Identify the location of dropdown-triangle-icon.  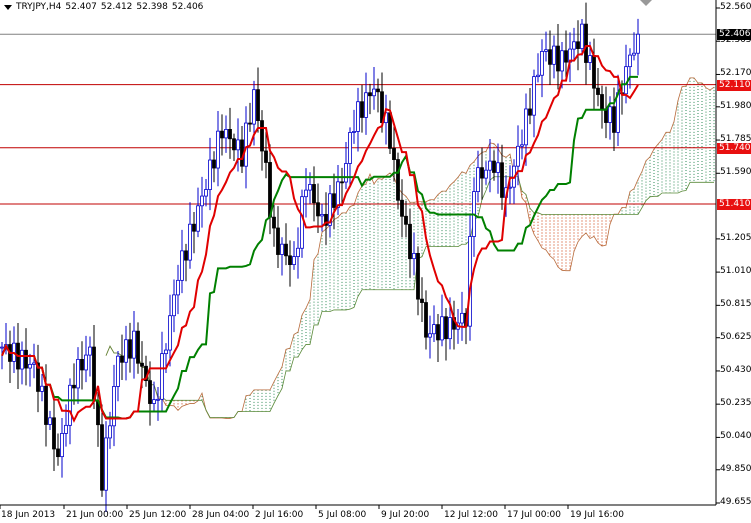
(8, 7).